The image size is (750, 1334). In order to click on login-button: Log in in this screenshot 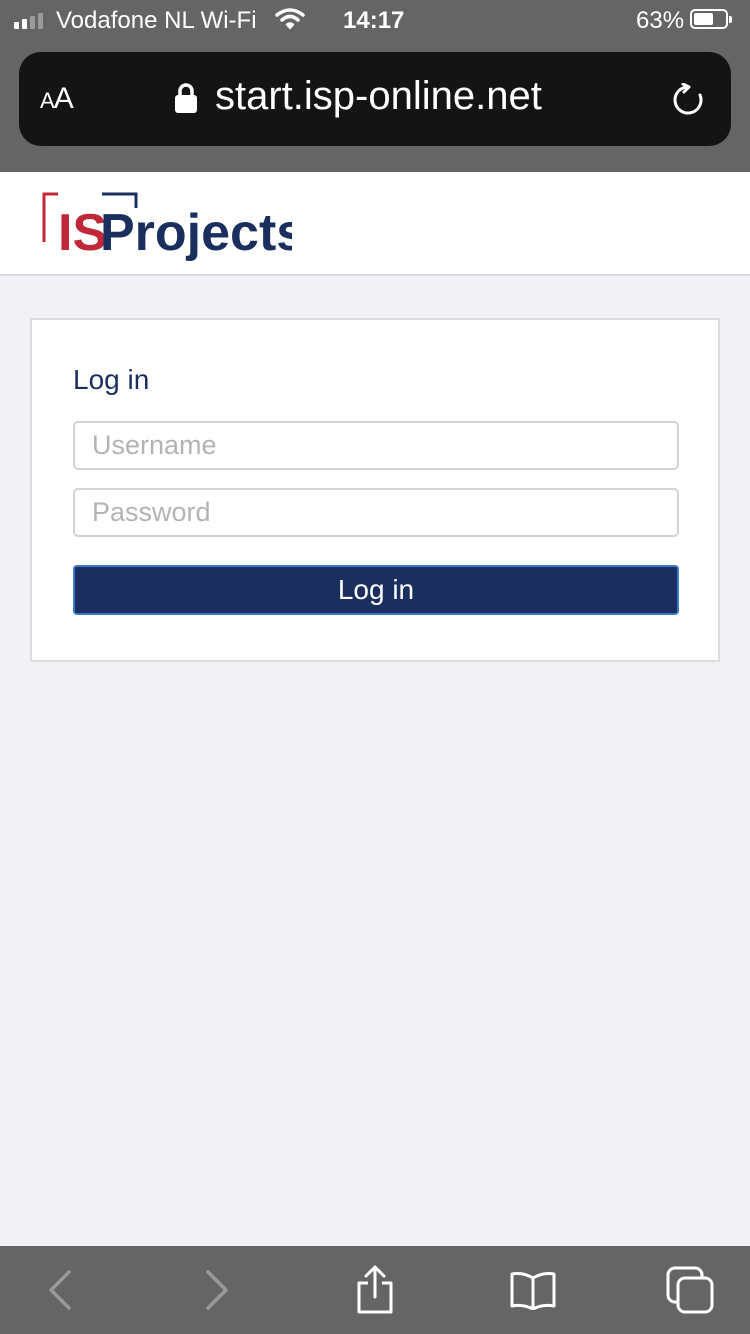, I will do `click(376, 590)`.